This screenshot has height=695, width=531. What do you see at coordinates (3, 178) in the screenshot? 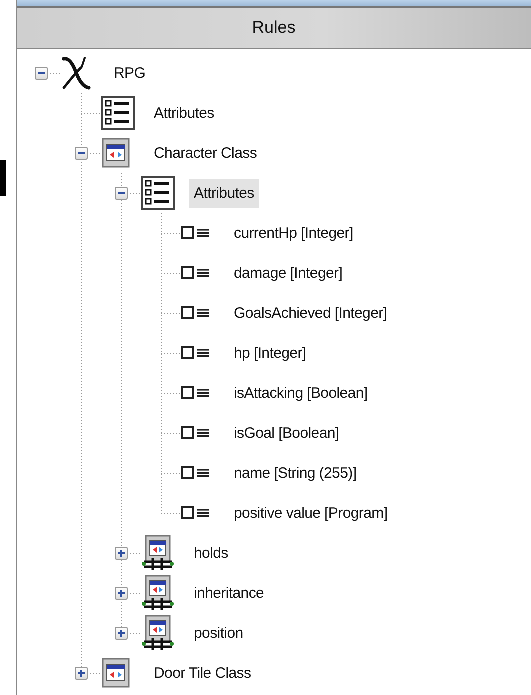
I see `window-edge` at bounding box center [3, 178].